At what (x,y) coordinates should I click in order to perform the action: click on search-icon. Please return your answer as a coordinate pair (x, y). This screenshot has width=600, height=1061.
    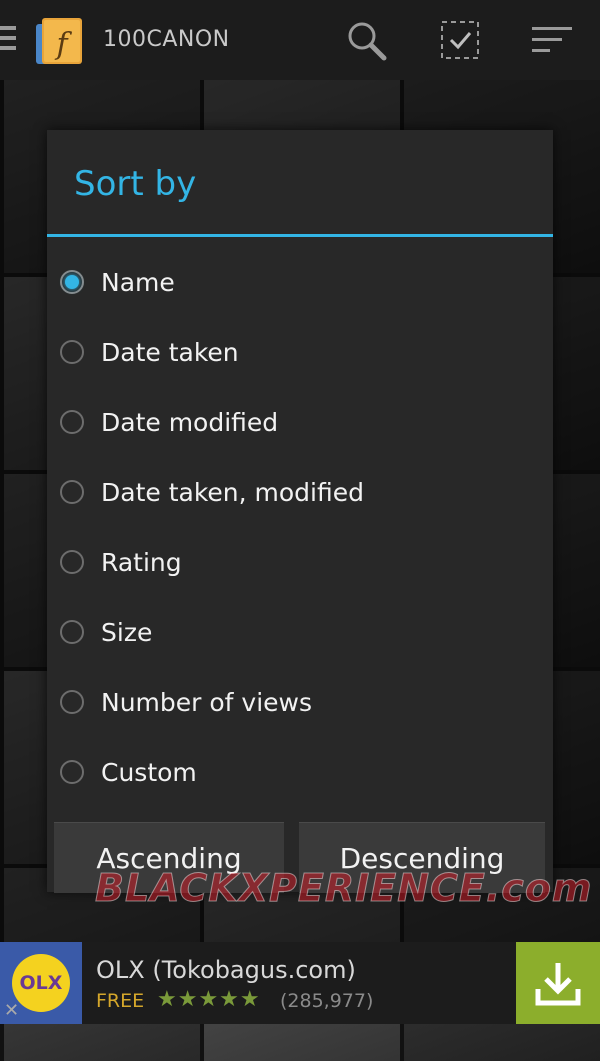
    Looking at the image, I should click on (366, 40).